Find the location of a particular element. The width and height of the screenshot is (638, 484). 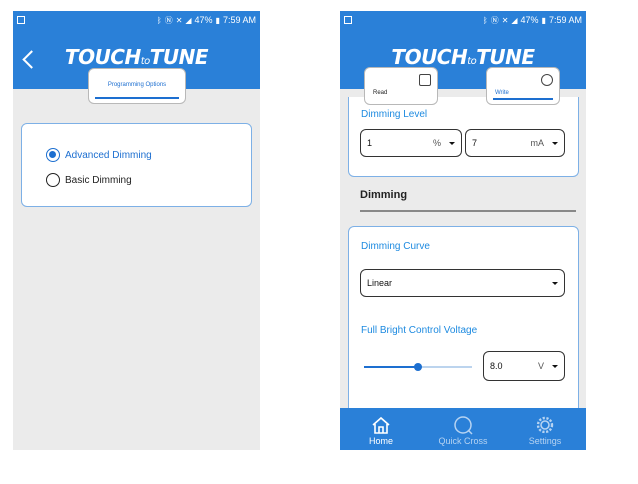

dimming-level-label: Dimming Level is located at coordinates (394, 114).